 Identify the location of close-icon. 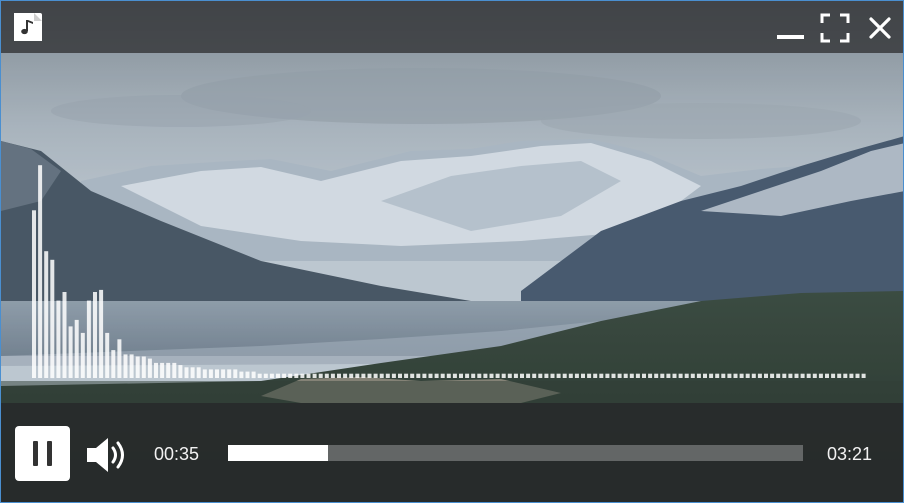
(880, 28).